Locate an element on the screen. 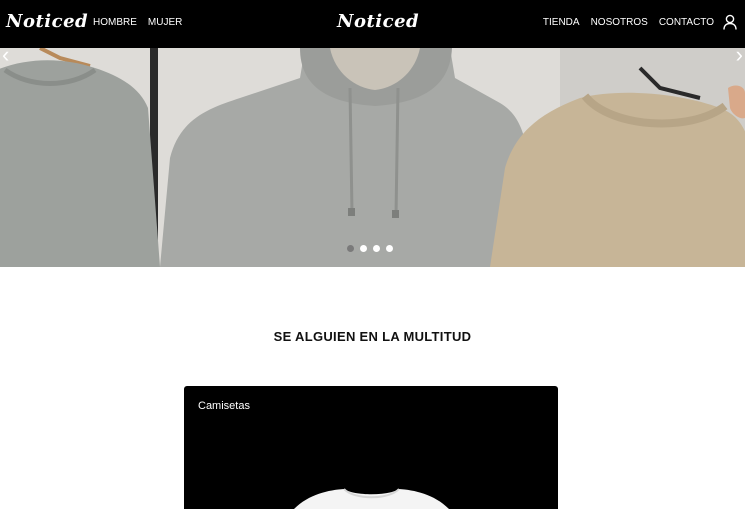  main-nav-right: TIENDA NOSOTROS CONTACTO is located at coordinates (628, 22).